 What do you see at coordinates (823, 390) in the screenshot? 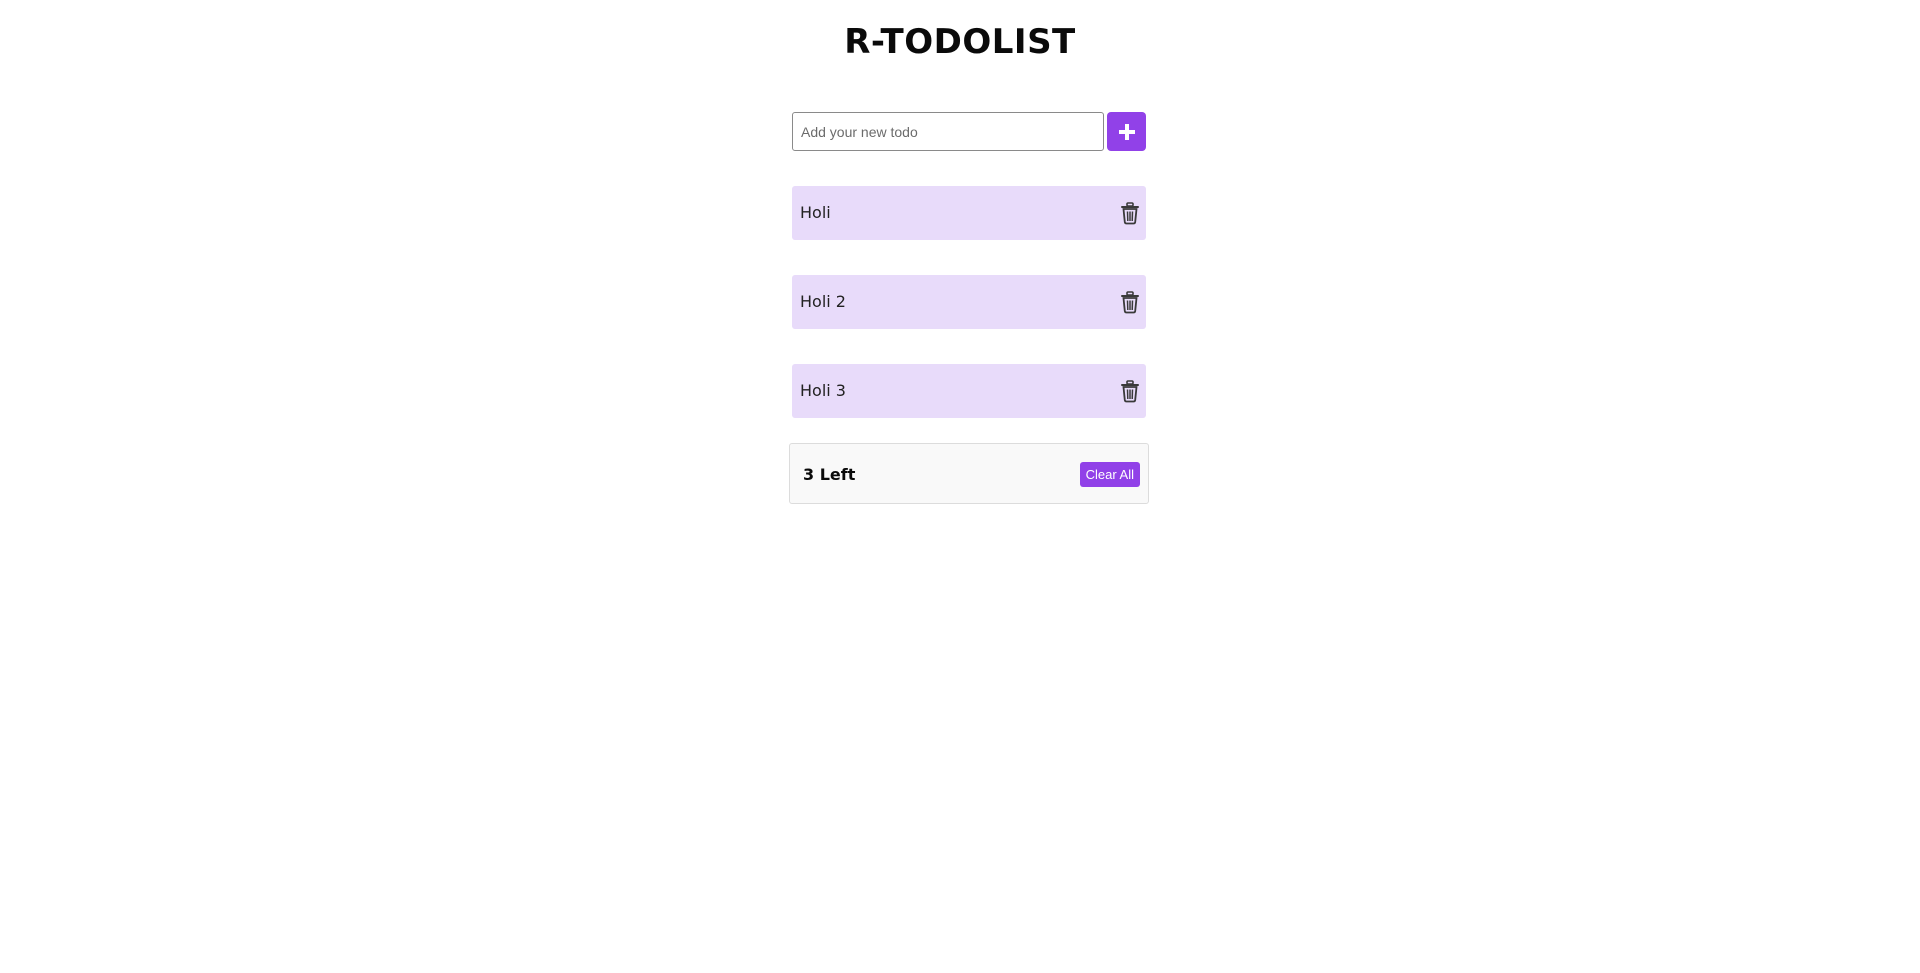
I see `todo-text: Holi 3` at bounding box center [823, 390].